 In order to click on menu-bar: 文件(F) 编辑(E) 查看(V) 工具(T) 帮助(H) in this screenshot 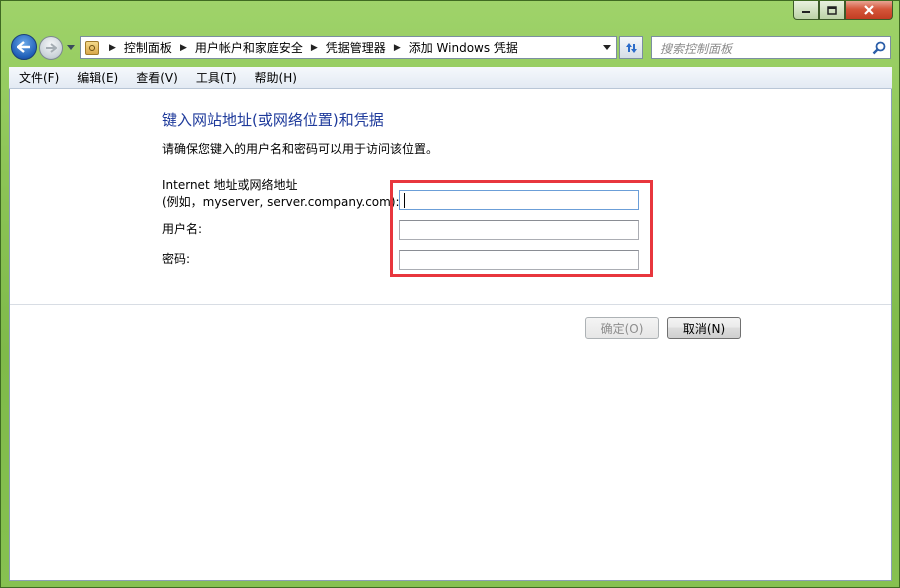, I will do `click(450, 78)`.